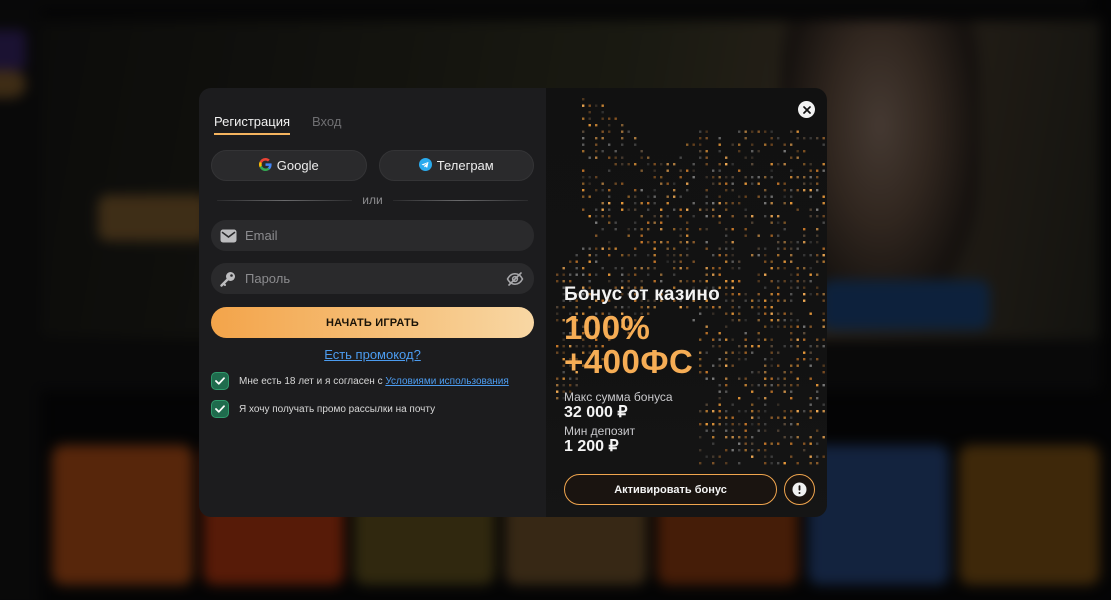  I want to click on google-icon, so click(265, 165).